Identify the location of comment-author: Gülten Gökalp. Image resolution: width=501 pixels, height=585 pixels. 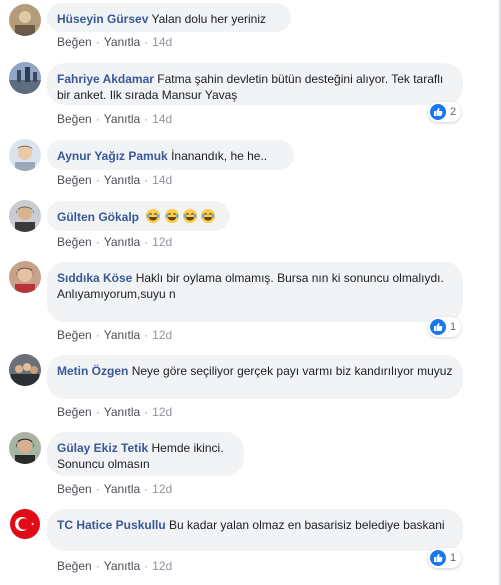
(98, 217).